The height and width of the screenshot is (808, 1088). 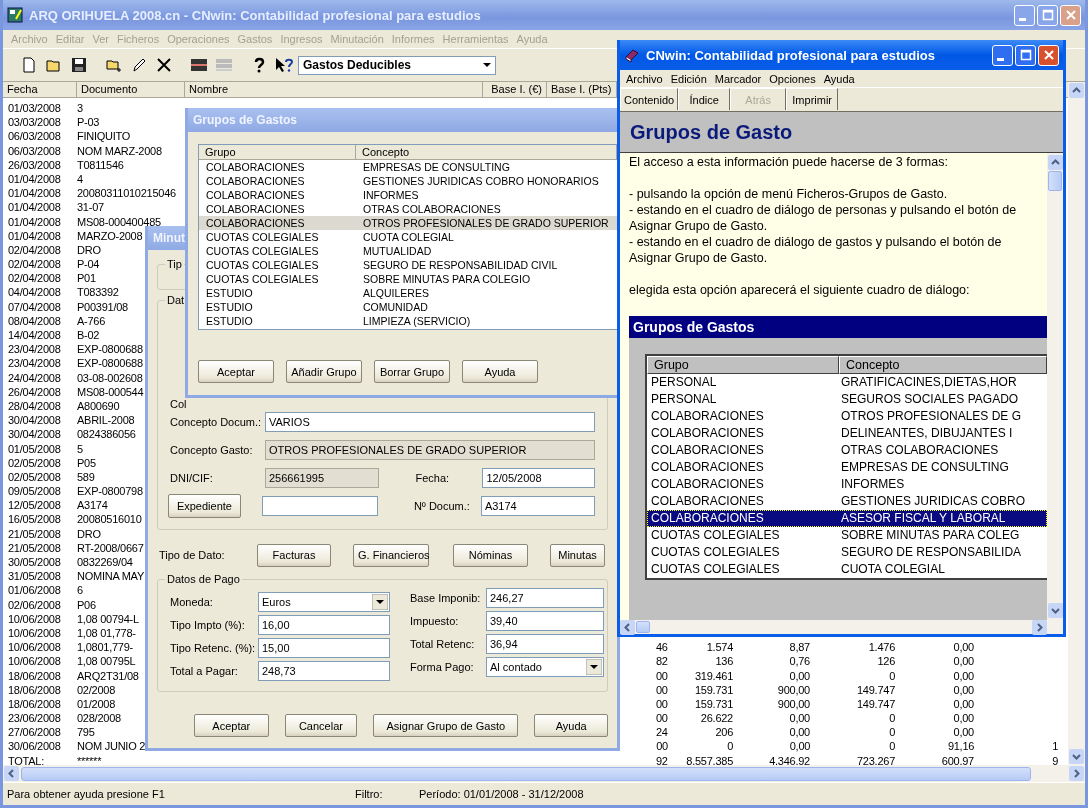 What do you see at coordinates (490, 555) in the screenshot?
I see `data-type-button: Nóminas` at bounding box center [490, 555].